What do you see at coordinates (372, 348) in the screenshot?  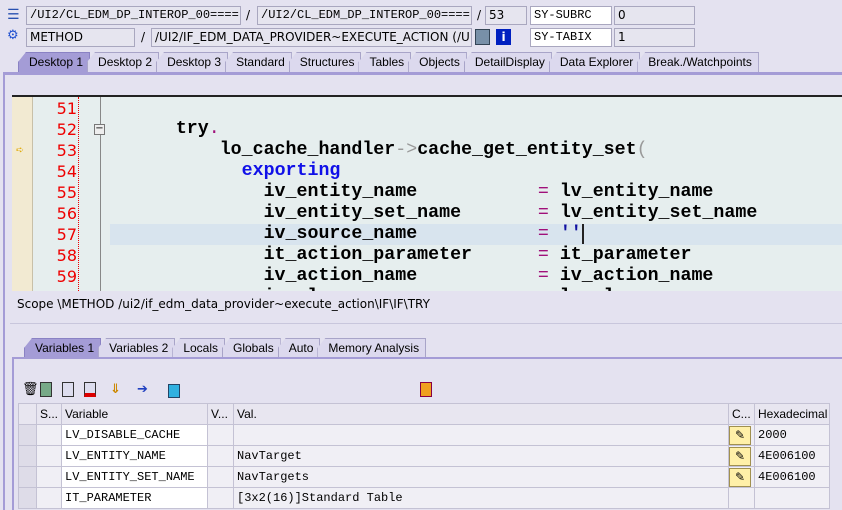 I see `tab-memory-analysis: Memory Analysis` at bounding box center [372, 348].